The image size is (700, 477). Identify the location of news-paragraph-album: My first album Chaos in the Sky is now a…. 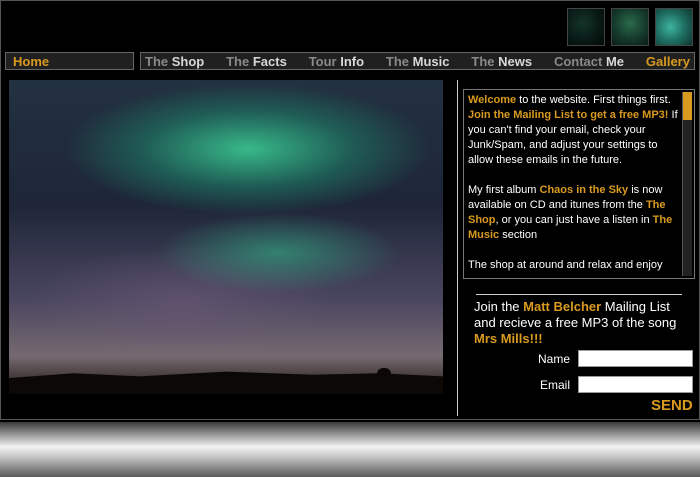
(570, 212).